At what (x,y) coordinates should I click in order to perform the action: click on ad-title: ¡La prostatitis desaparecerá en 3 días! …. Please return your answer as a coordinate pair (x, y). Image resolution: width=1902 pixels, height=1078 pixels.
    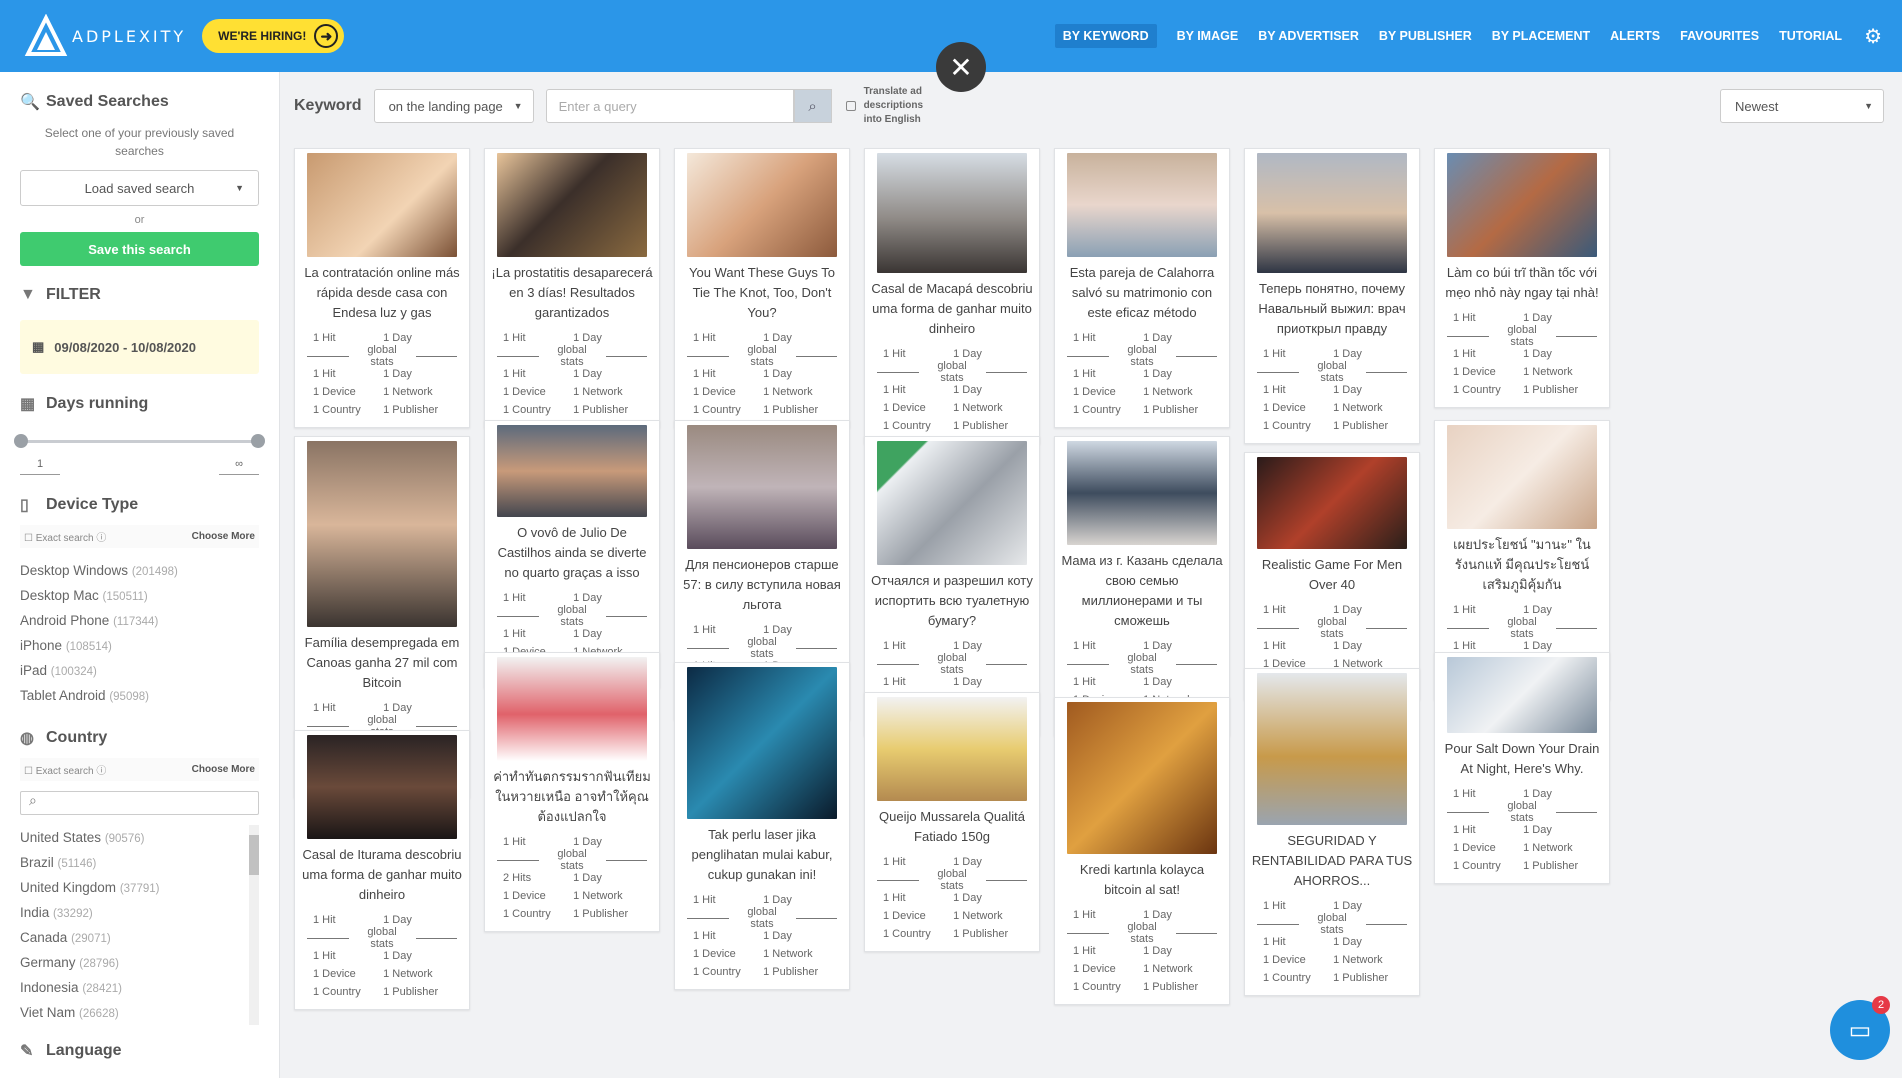
    Looking at the image, I should click on (572, 293).